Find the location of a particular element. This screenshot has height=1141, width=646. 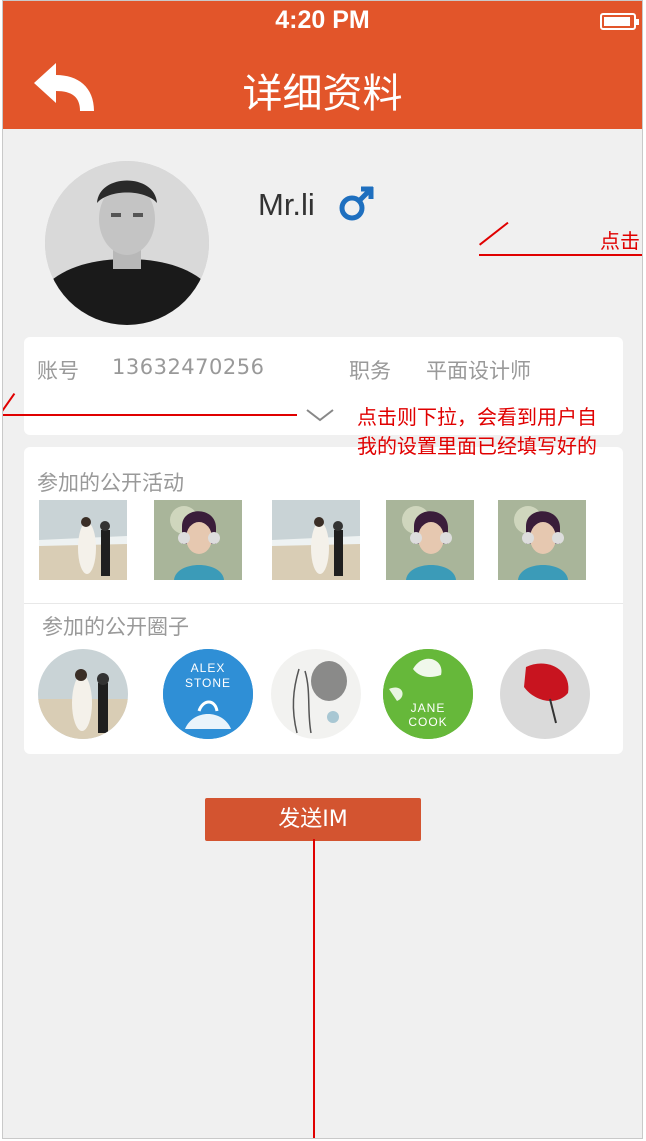

account-value: 13632470256 is located at coordinates (188, 367).